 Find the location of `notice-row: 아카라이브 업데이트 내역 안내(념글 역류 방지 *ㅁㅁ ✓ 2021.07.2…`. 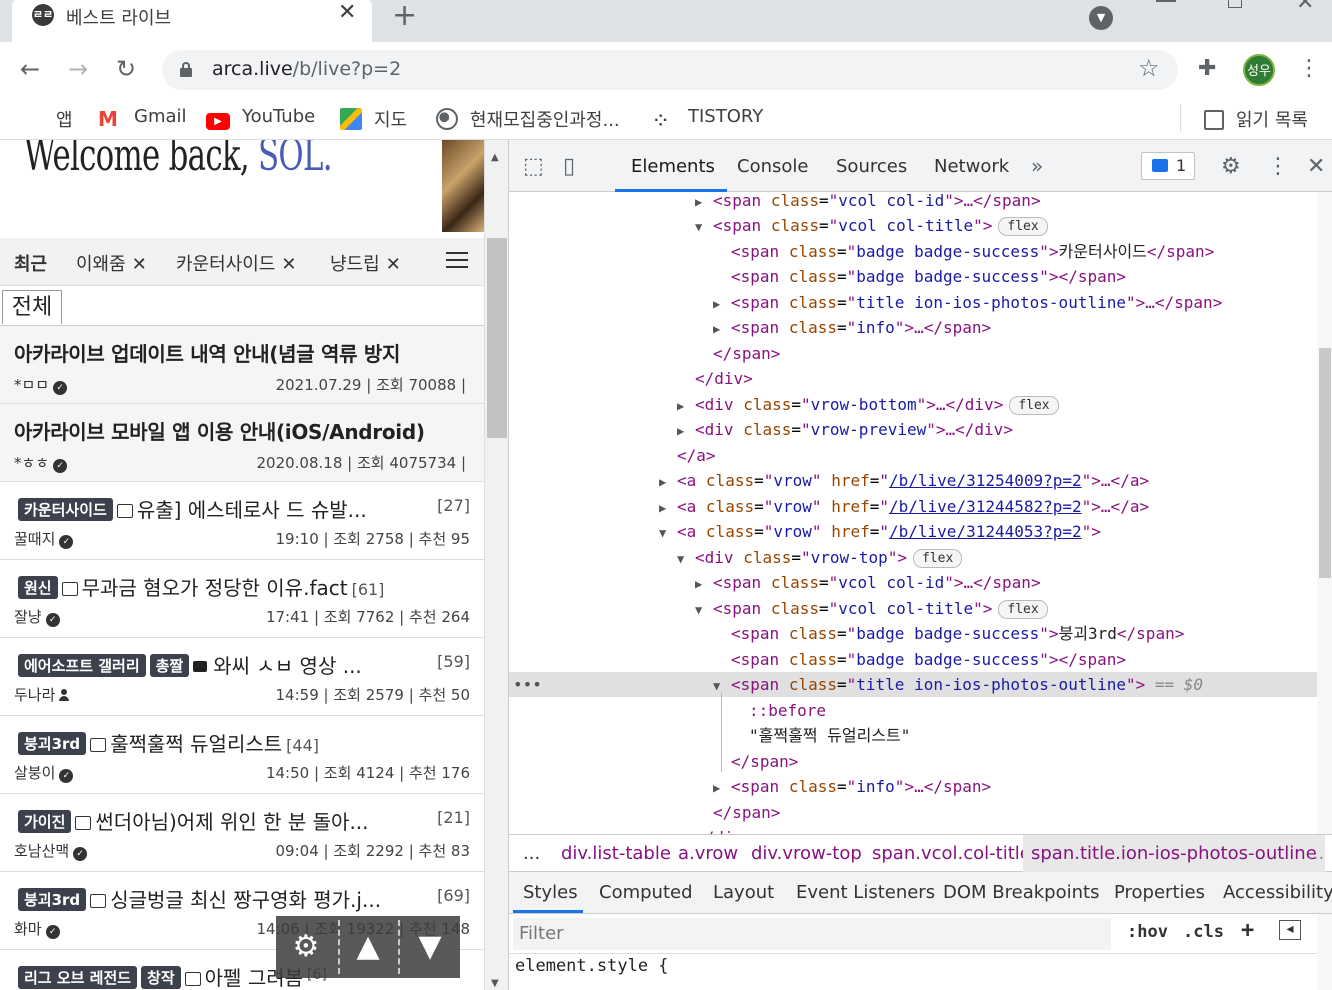

notice-row: 아카라이브 업데이트 내역 안내(념글 역류 방지 *ㅁㅁ ✓ 2021.07.2… is located at coordinates (242, 365).